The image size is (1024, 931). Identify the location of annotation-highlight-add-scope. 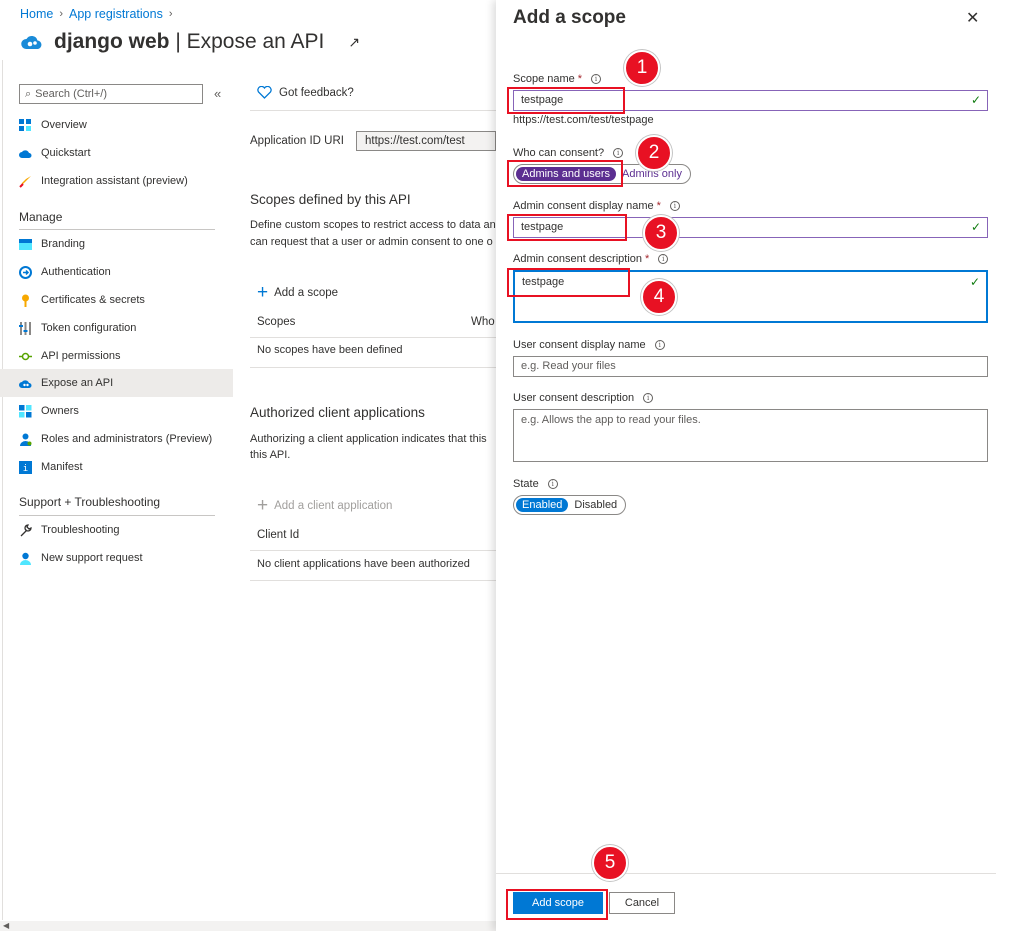
(557, 904).